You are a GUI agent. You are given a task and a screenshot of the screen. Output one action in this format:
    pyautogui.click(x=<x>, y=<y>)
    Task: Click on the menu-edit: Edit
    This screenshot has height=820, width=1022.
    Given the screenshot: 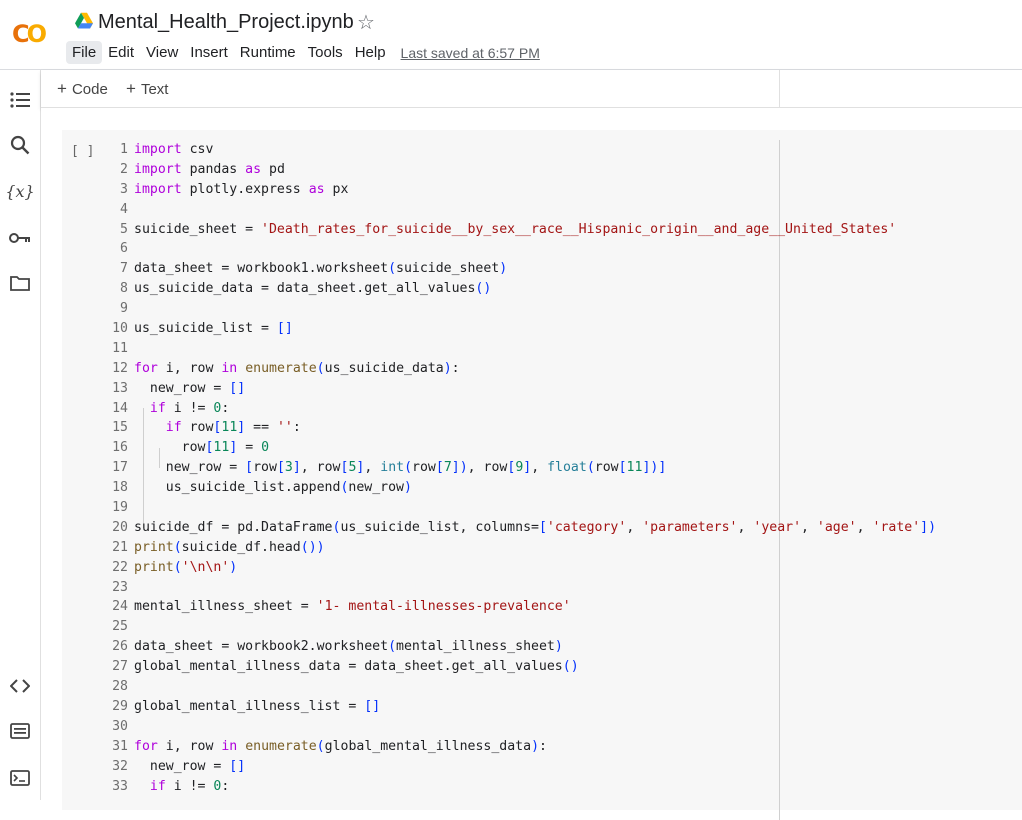 What is the action you would take?
    pyautogui.click(x=121, y=52)
    